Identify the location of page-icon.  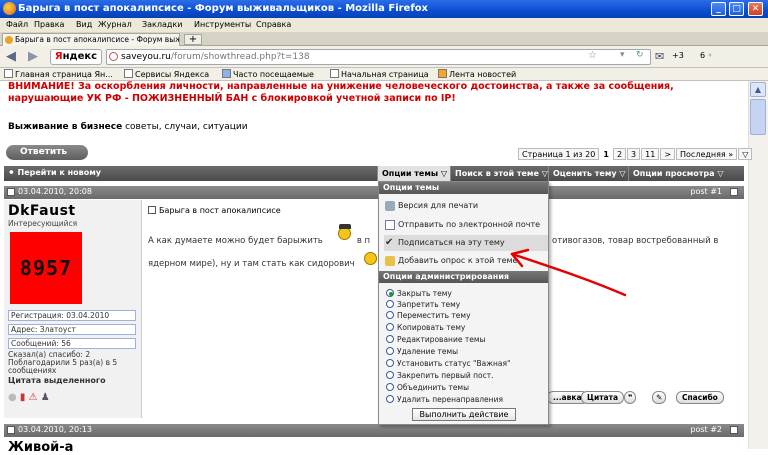
(334, 73).